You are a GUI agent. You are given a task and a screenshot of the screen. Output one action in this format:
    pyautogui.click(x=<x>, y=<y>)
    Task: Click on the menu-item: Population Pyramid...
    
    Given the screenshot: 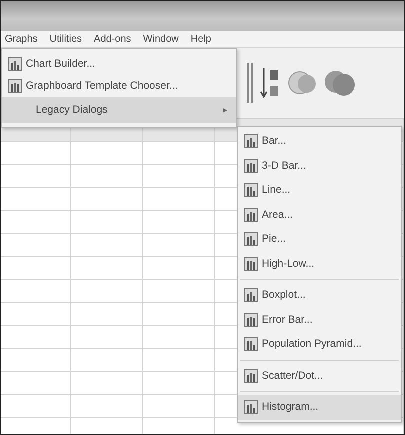 What is the action you would take?
    pyautogui.click(x=319, y=344)
    